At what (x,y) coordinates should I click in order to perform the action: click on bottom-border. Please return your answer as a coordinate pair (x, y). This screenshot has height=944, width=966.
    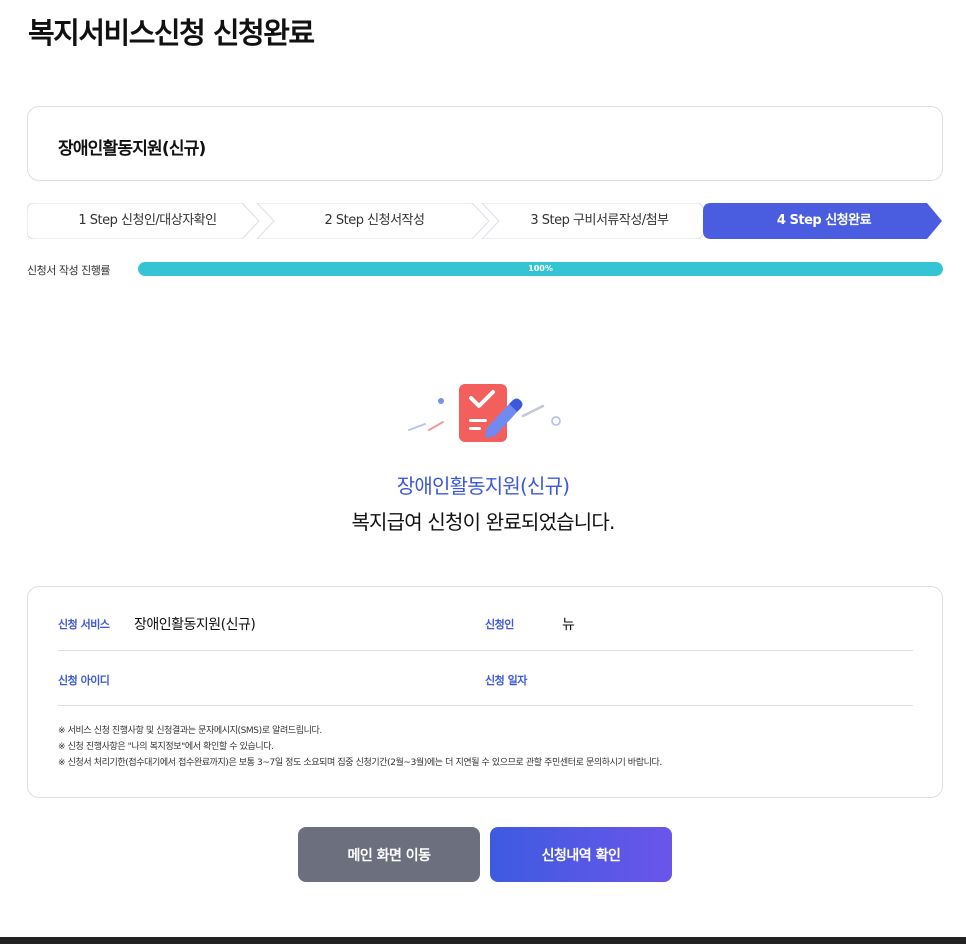
    Looking at the image, I should click on (483, 940).